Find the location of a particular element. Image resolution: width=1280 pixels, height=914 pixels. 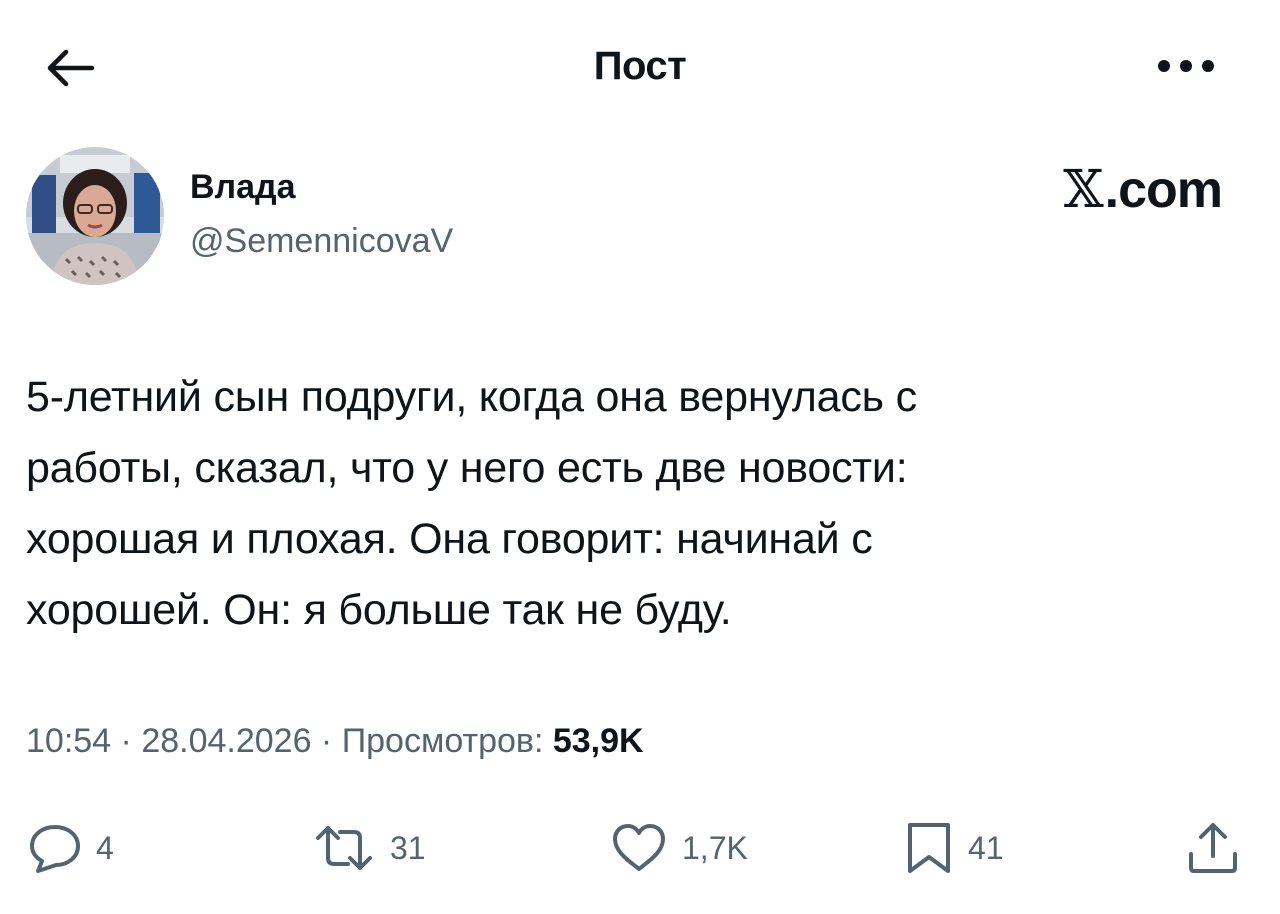

reply-count: 4 is located at coordinates (105, 847).